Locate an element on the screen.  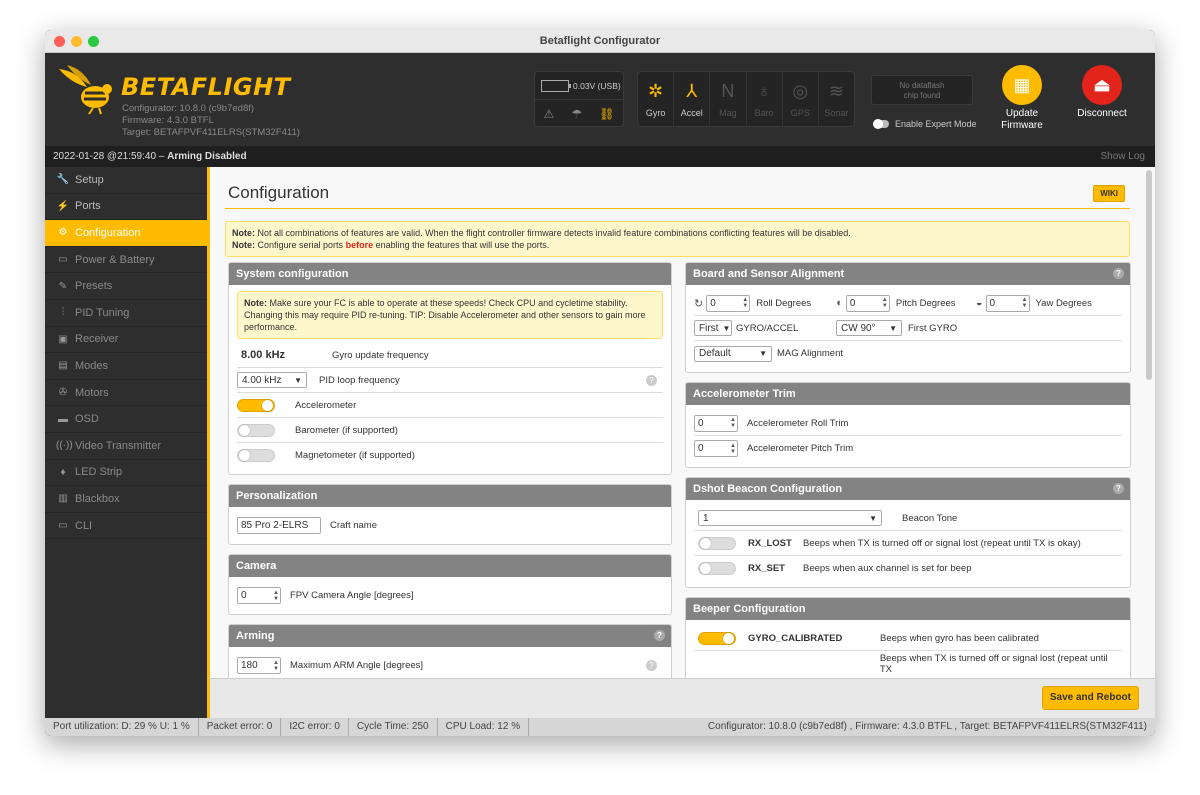
motor-icon: ✇ is located at coordinates (63, 393).